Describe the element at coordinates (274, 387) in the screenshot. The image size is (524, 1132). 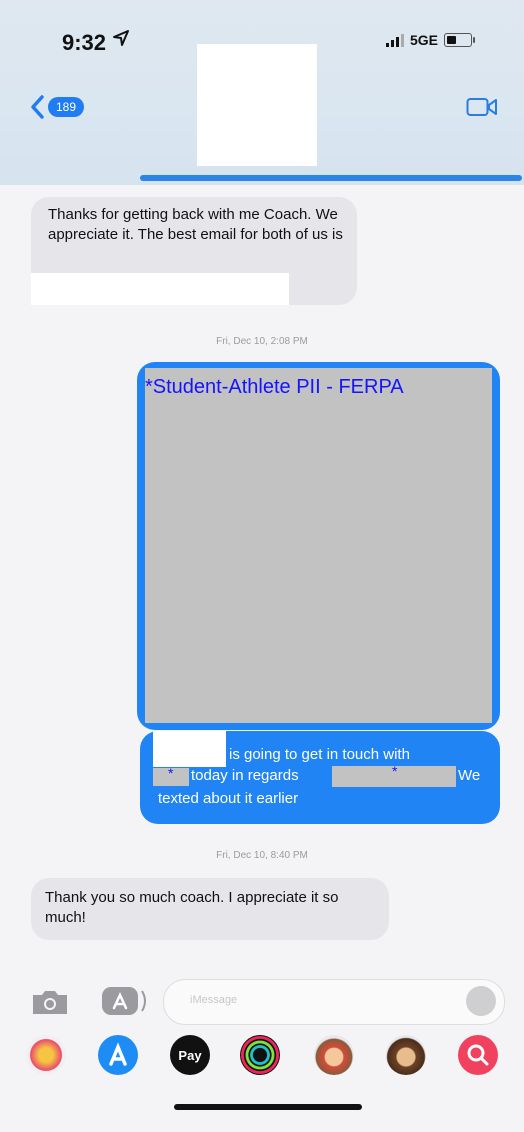
I see `ferpa-redaction-label: *Student-Athlete PII - FERPA` at that location.